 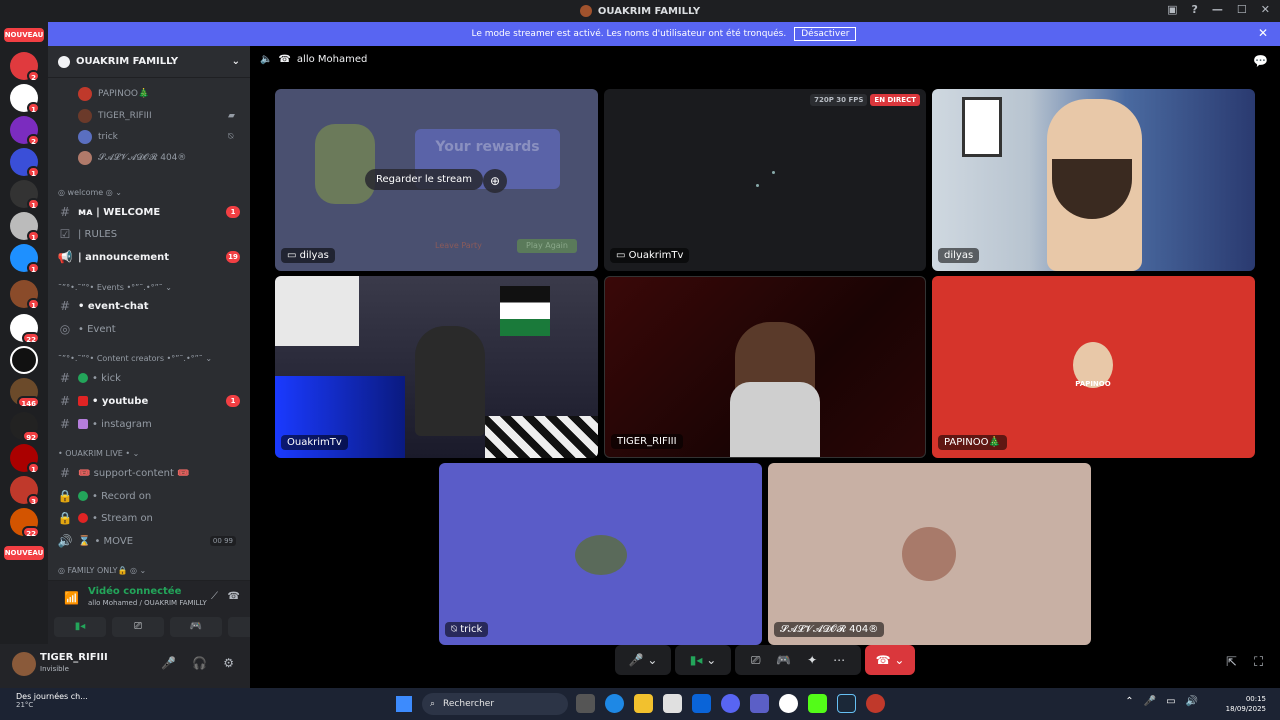 What do you see at coordinates (196, 627) in the screenshot?
I see `activity-button: 🎮` at bounding box center [196, 627].